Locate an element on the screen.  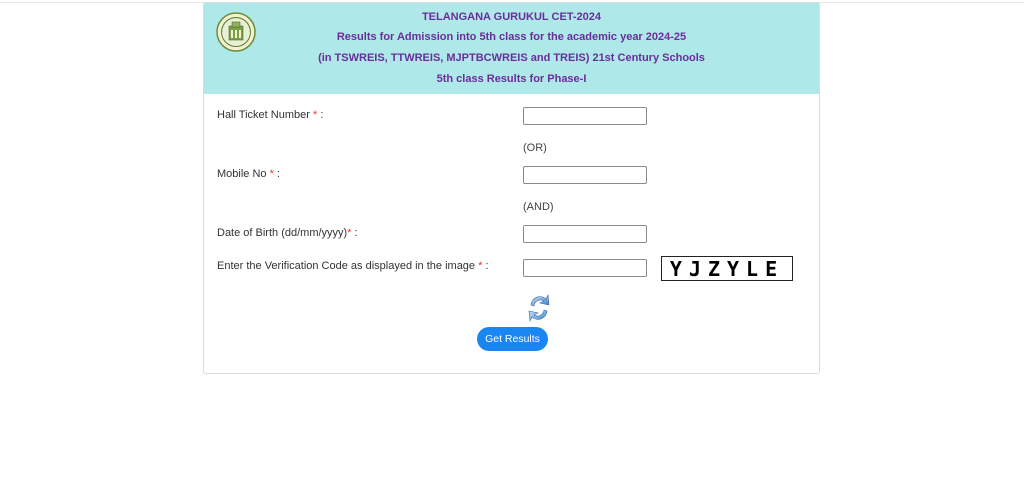
captcha-image: YJZYLE is located at coordinates (727, 268).